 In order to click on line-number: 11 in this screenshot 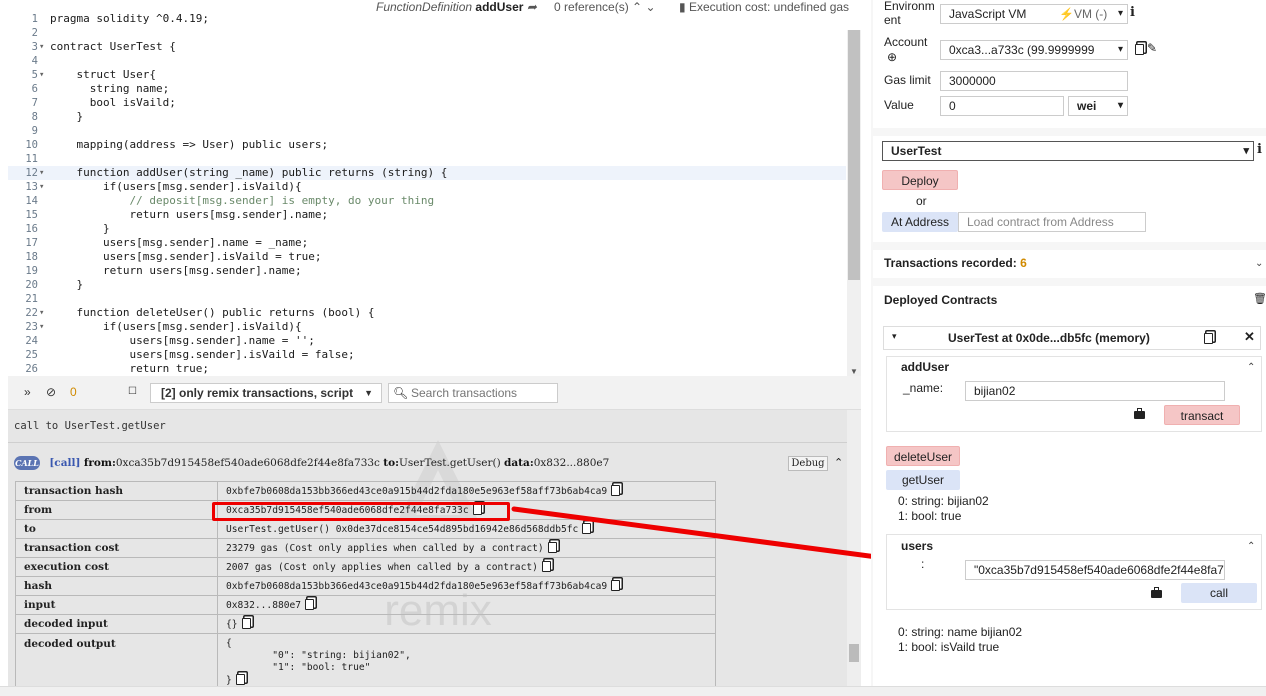, I will do `click(31, 159)`.